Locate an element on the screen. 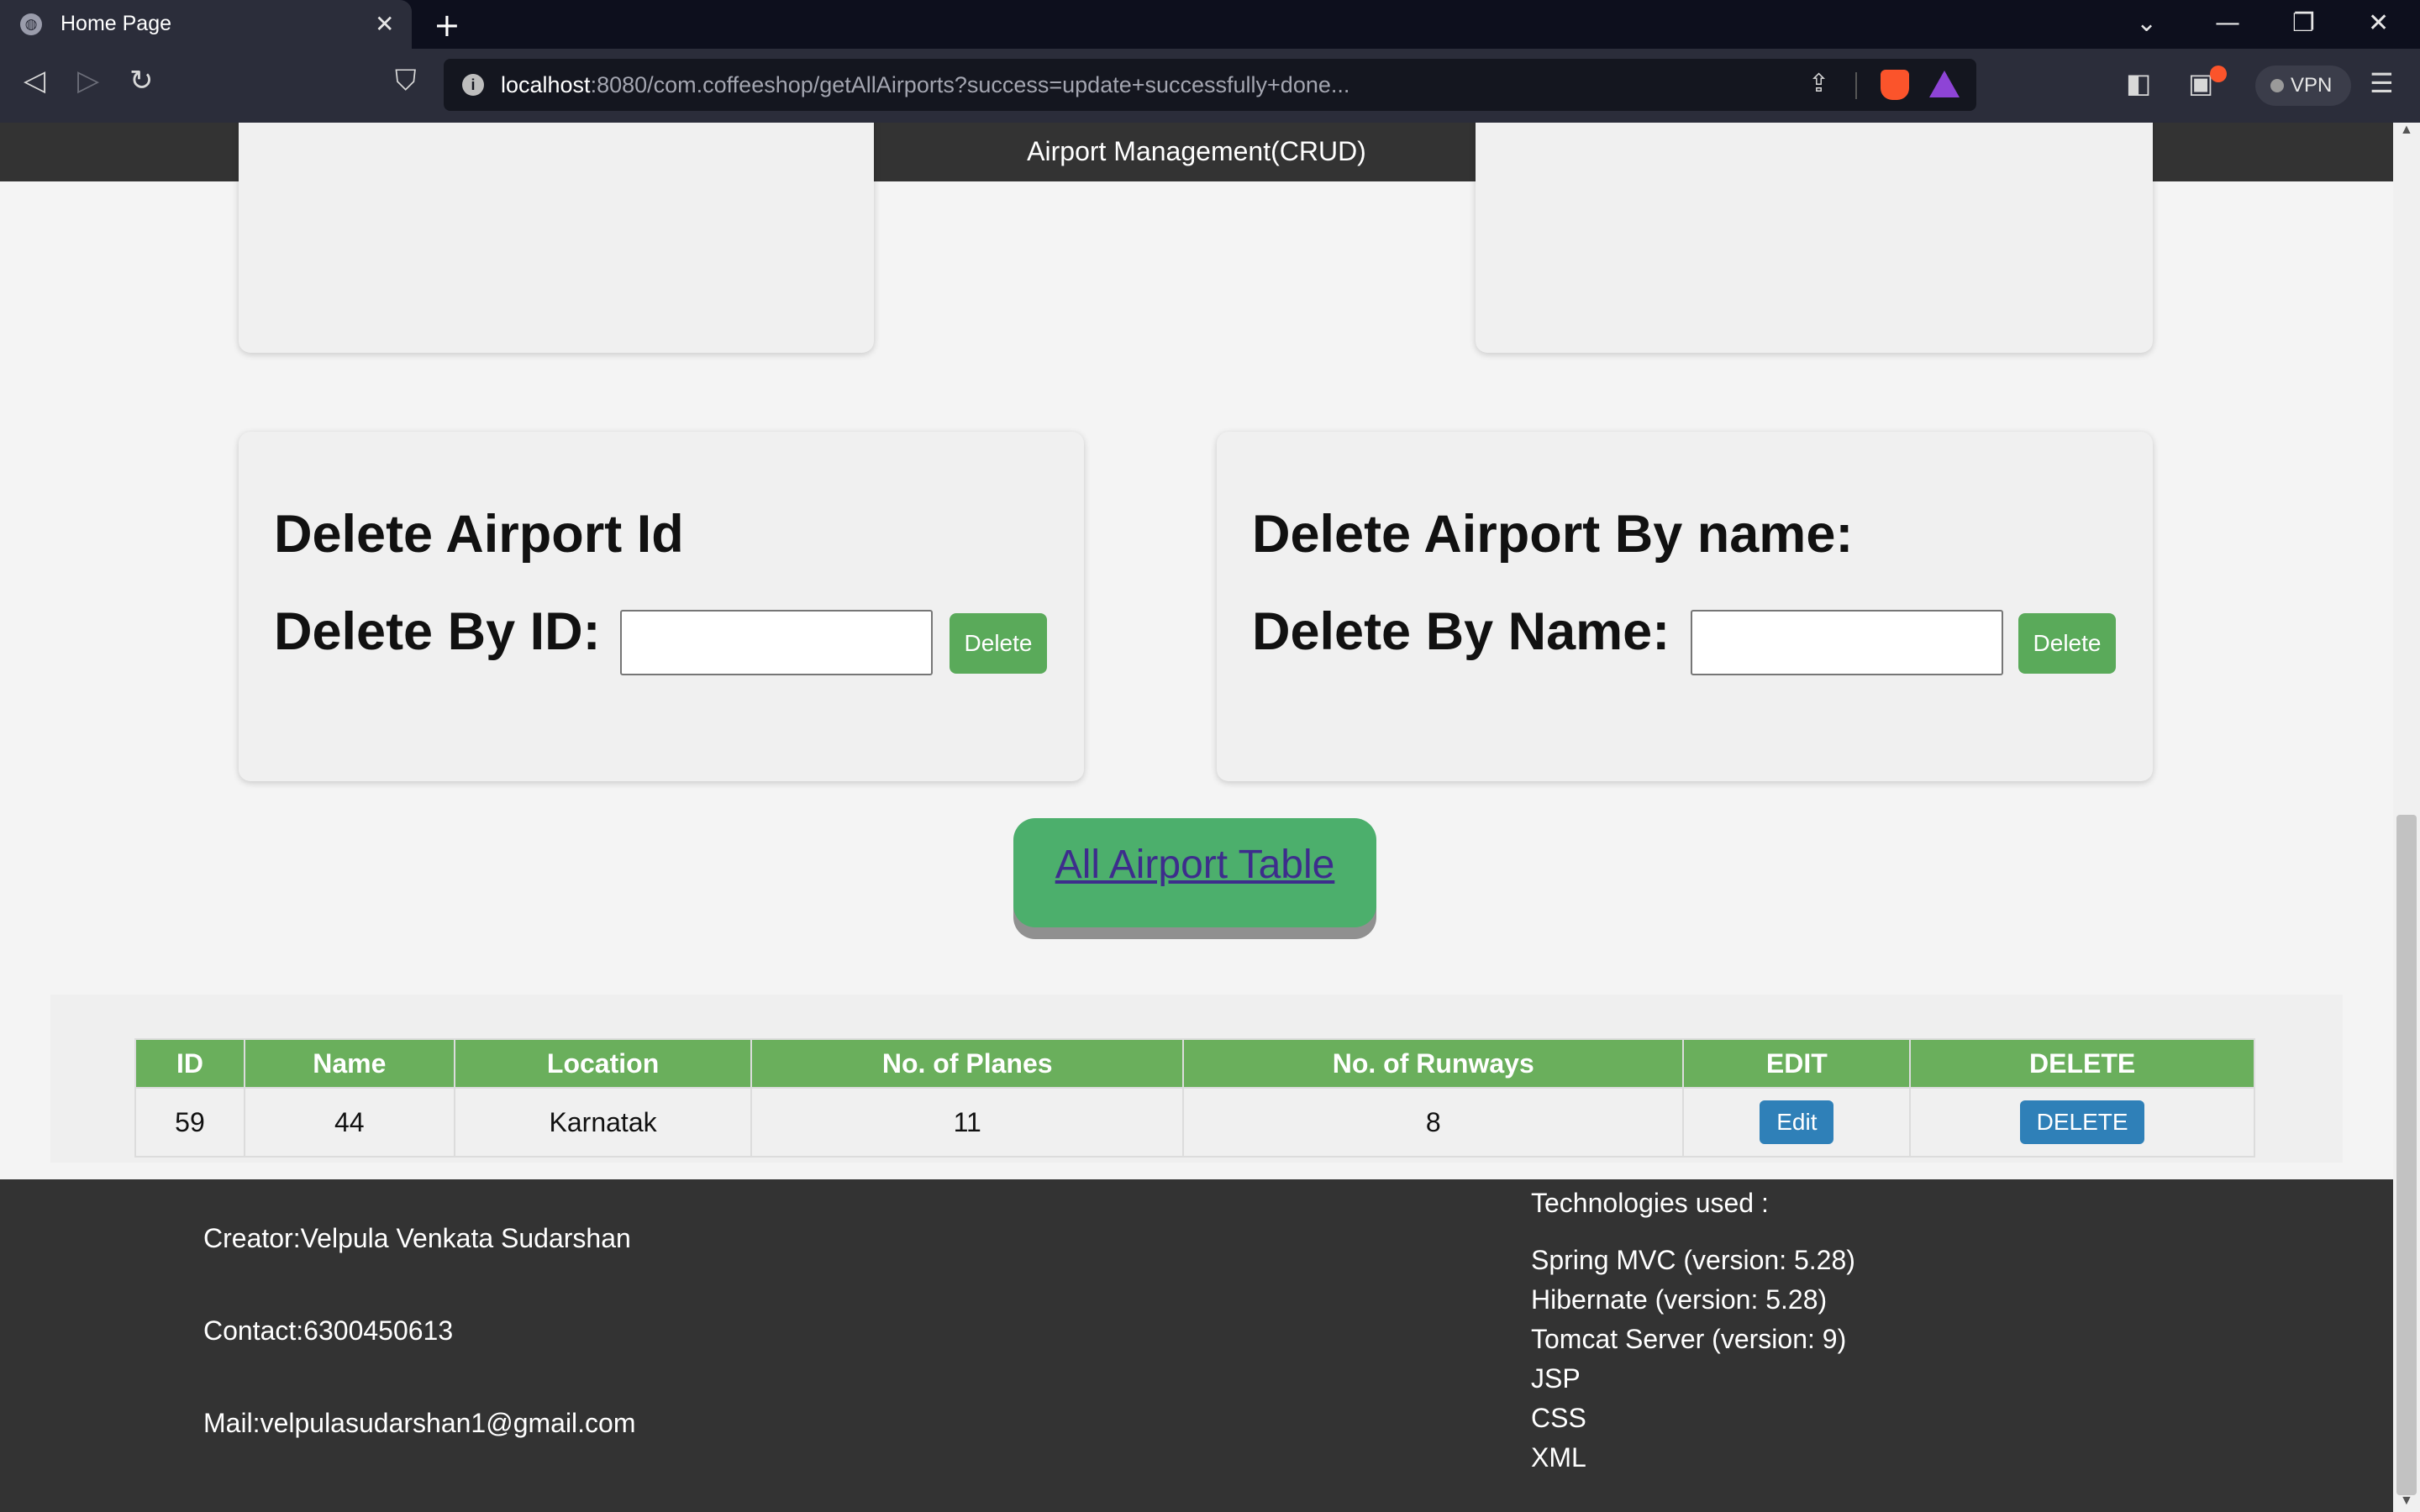 Image resolution: width=2420 pixels, height=1512 pixels. scrollbar-thumb is located at coordinates (2406, 1155).